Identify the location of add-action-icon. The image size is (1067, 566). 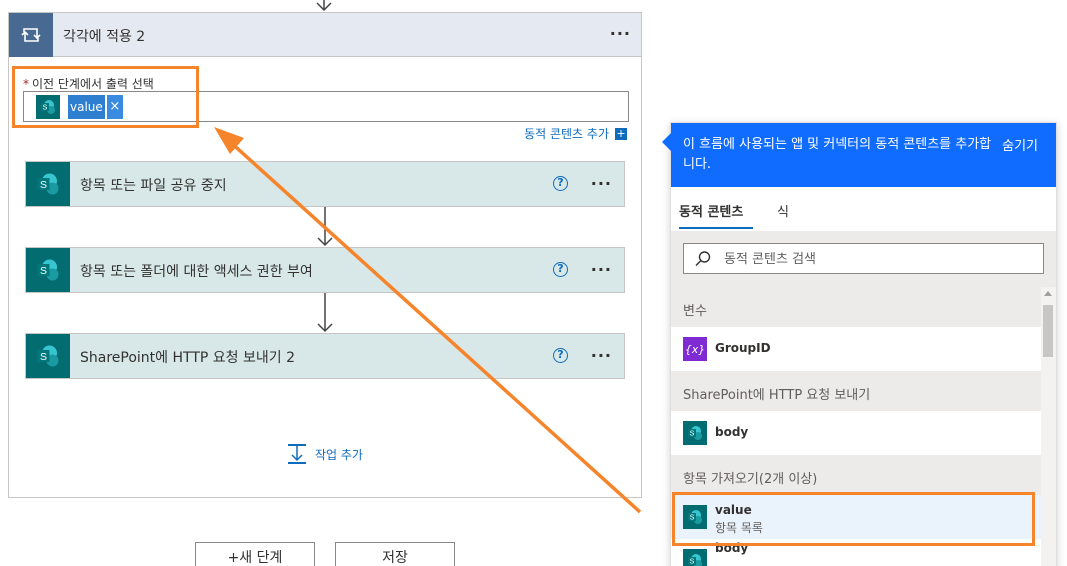
(297, 454).